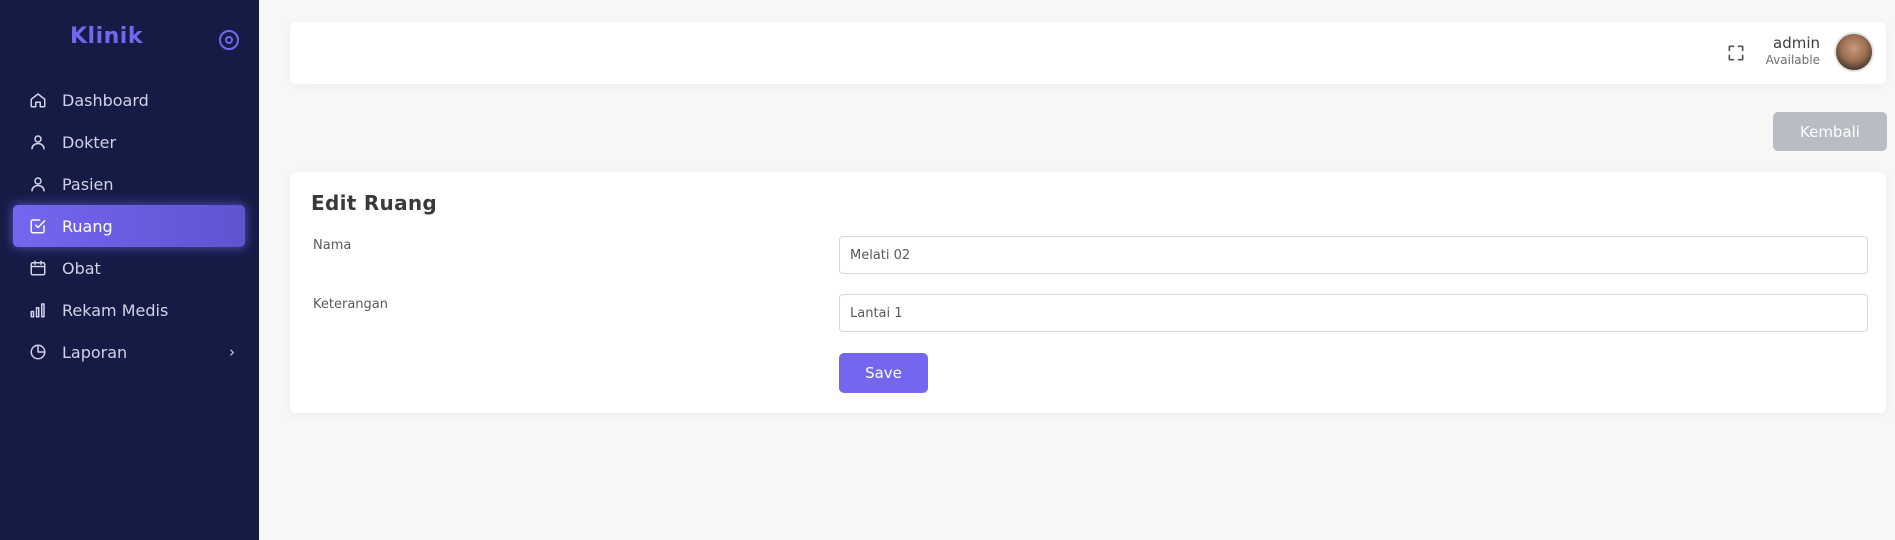 The height and width of the screenshot is (540, 1895). I want to click on sidebar-item-label: Obat, so click(81, 268).